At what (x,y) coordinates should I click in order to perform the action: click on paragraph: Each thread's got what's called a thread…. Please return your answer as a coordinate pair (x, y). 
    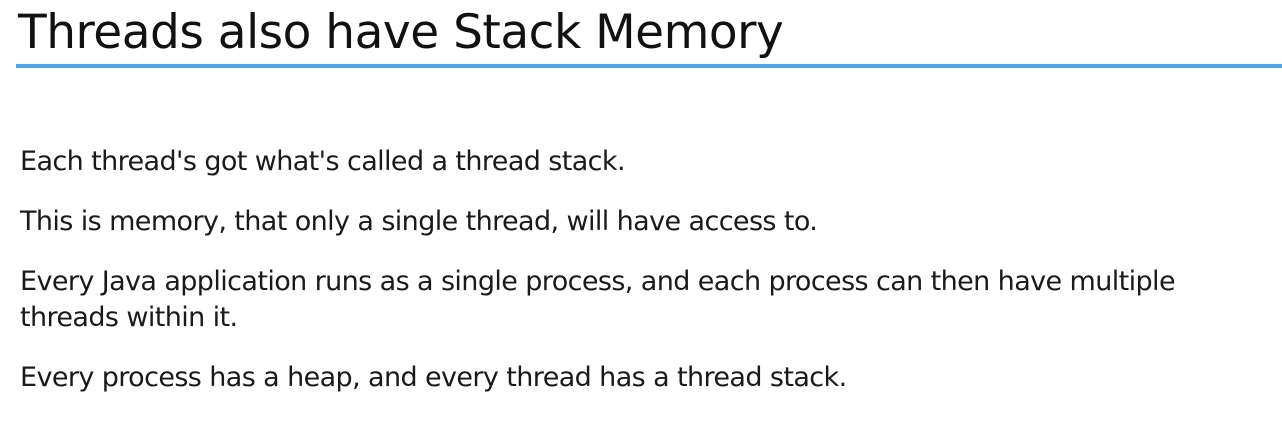
    Looking at the image, I should click on (323, 161).